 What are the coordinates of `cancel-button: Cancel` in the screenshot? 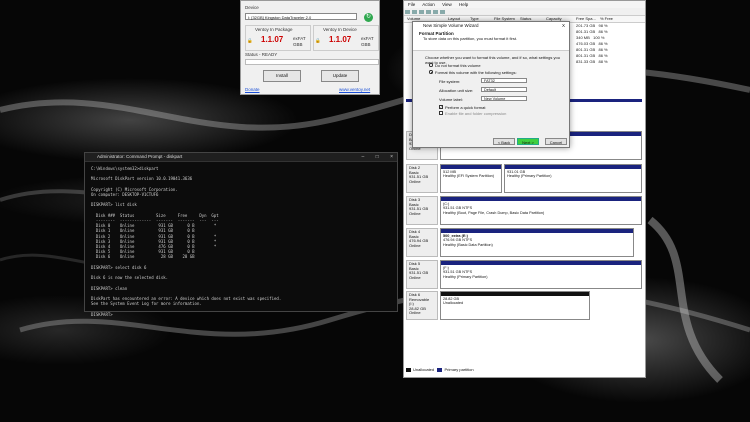 It's located at (556, 141).